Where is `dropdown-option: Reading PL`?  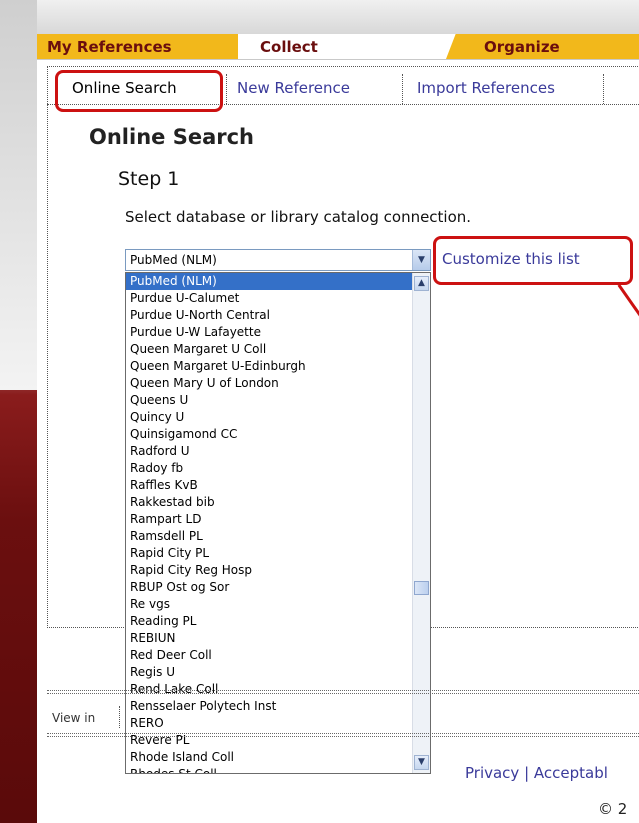 dropdown-option: Reading PL is located at coordinates (278, 621).